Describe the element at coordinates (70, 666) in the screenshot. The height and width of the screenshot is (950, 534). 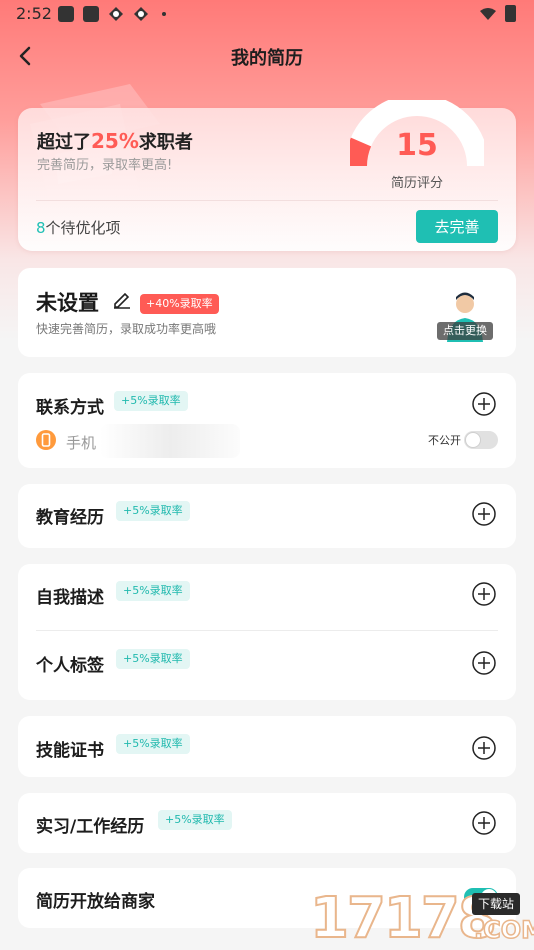
I see `tags-title: 个人标签` at that location.